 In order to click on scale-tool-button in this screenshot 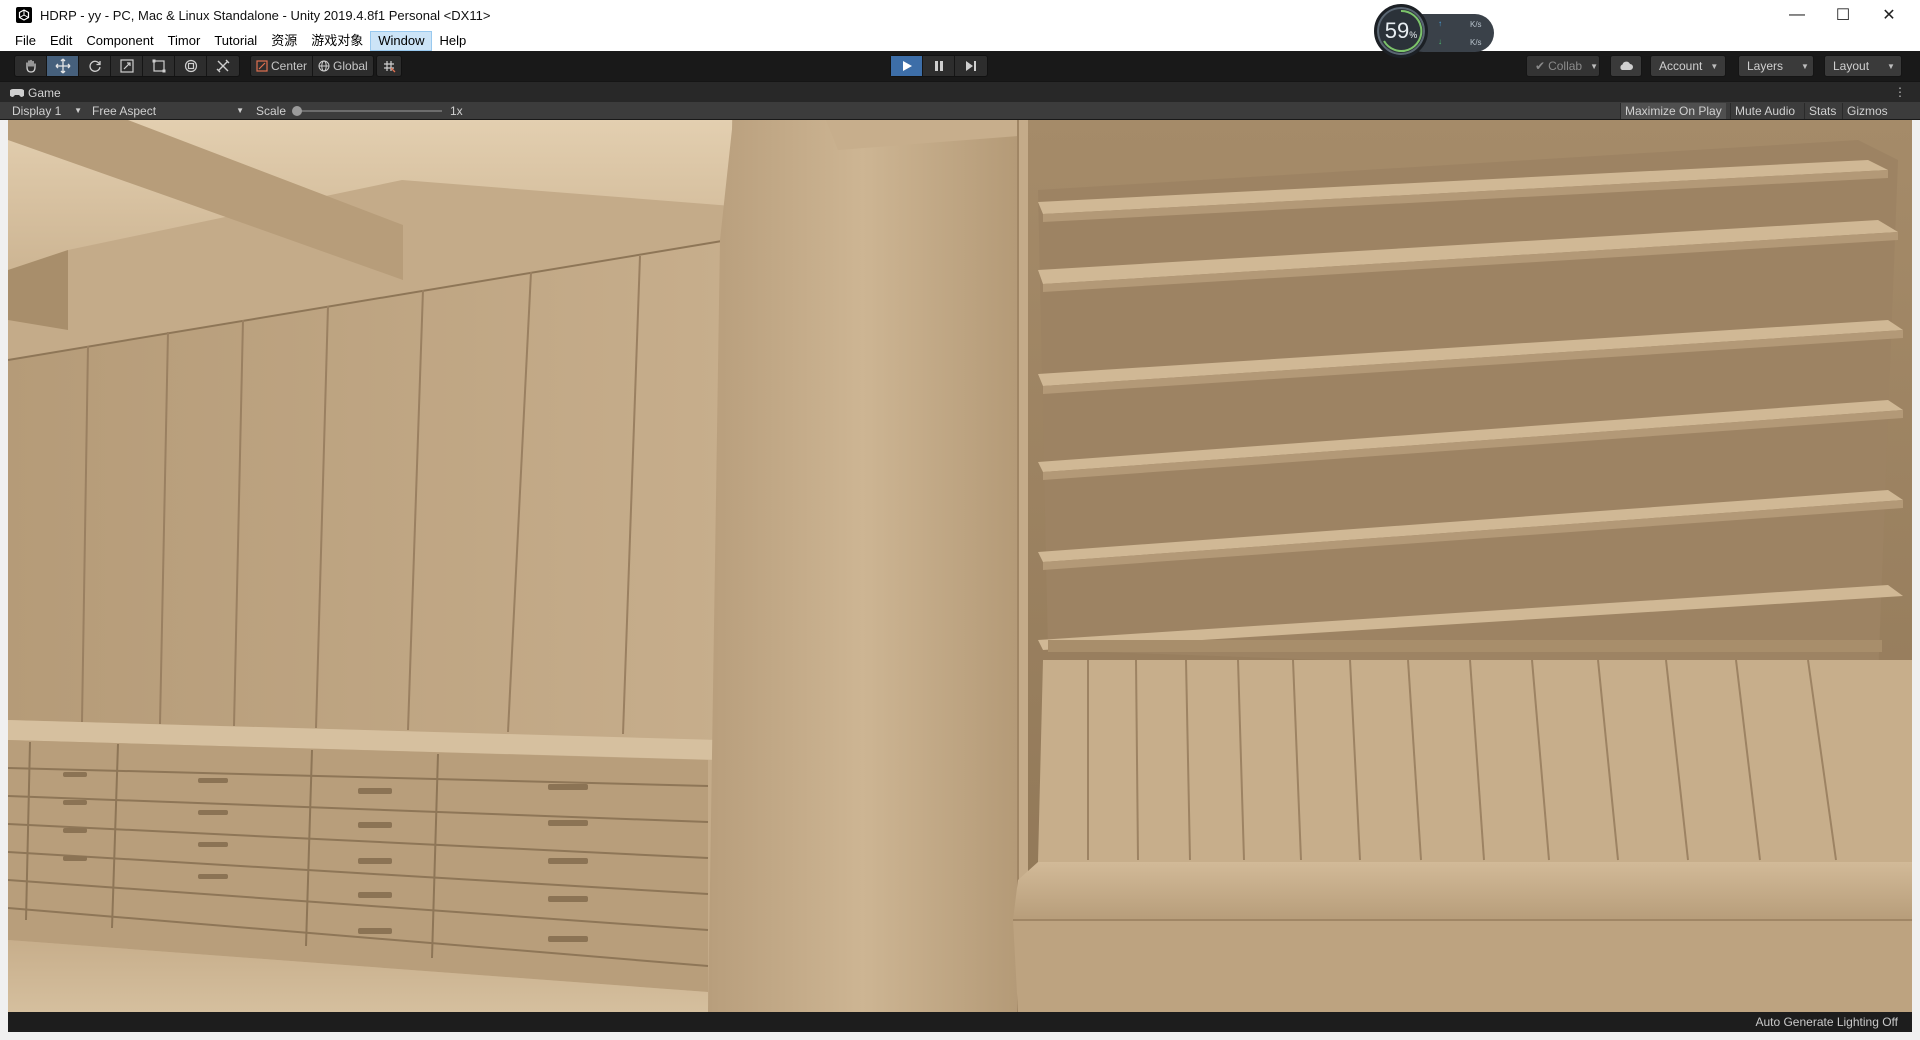, I will do `click(127, 66)`.